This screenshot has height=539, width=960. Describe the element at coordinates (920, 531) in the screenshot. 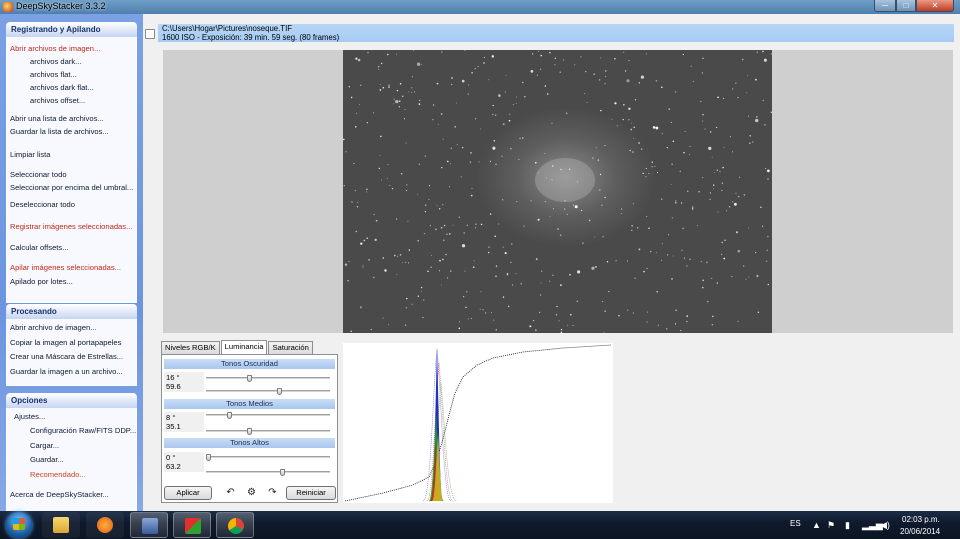

I see `clock-date: 20/06/2014` at that location.